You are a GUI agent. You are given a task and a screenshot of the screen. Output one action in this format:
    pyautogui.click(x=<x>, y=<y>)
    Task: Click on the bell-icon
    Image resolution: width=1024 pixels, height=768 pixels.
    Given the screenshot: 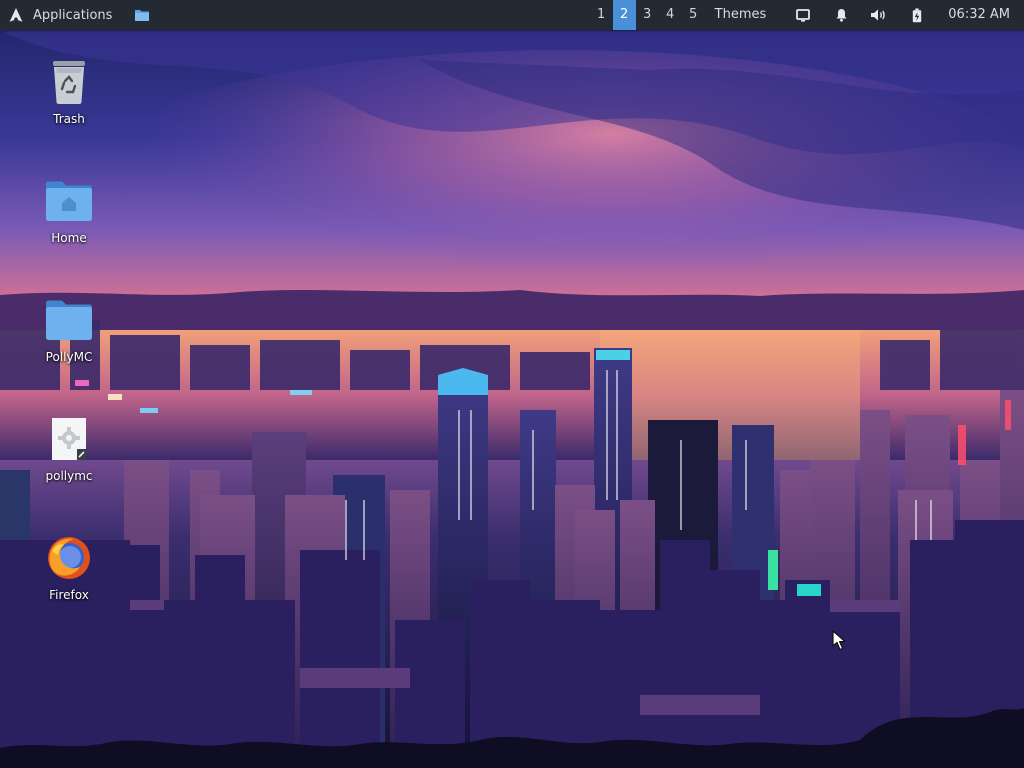 What is the action you would take?
    pyautogui.click(x=841, y=15)
    